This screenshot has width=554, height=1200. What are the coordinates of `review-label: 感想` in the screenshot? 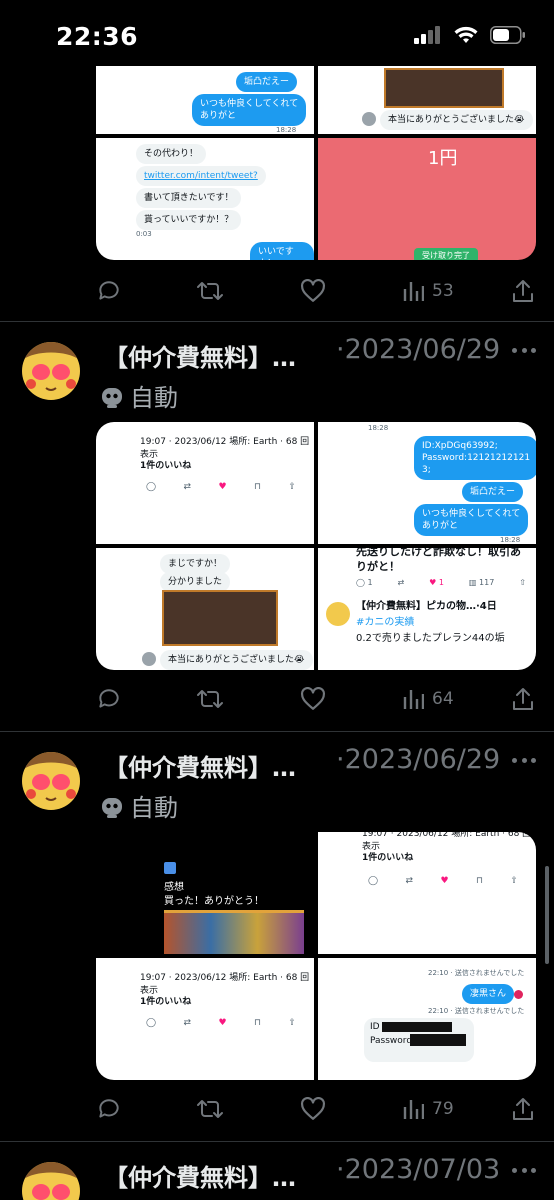 It's located at (174, 887).